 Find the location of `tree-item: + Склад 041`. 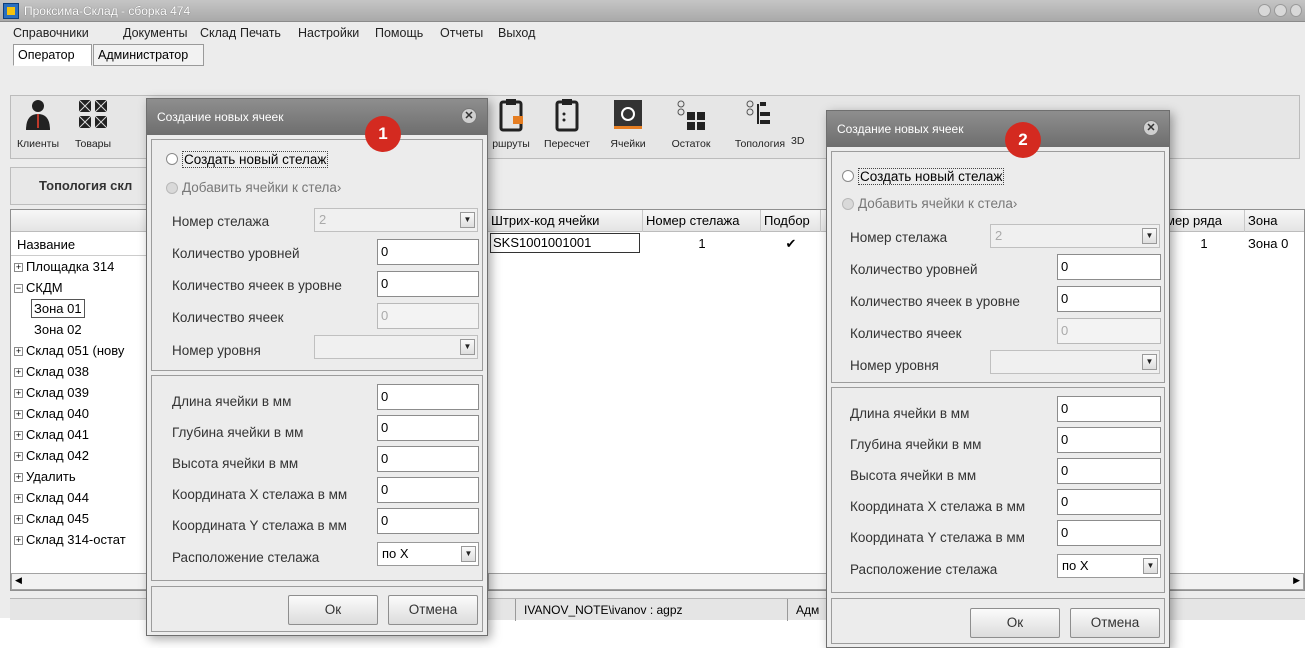

tree-item: + Склад 041 is located at coordinates (80, 434).